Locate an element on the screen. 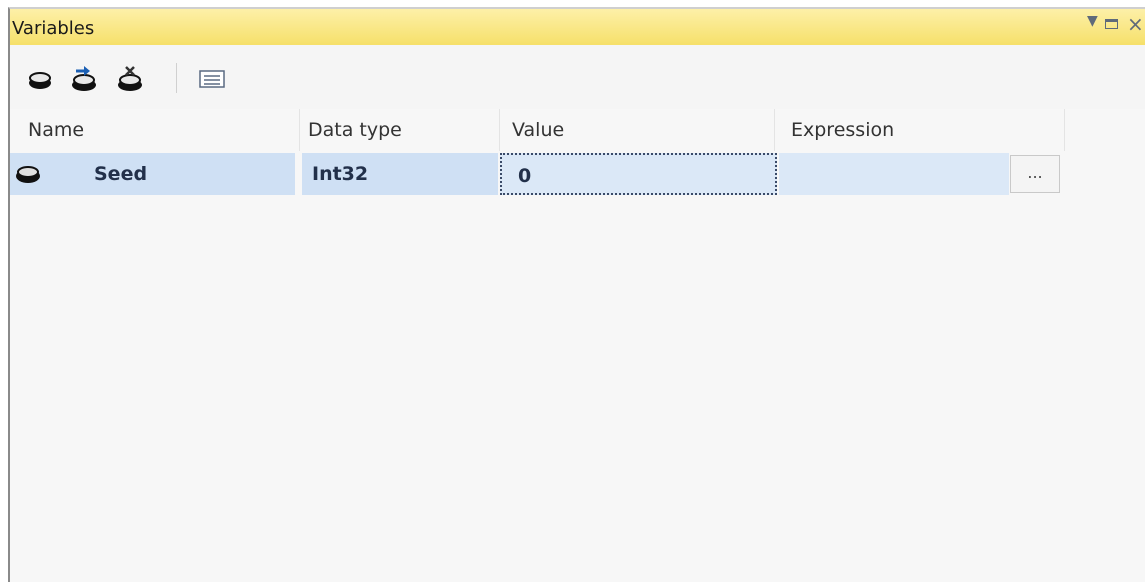 This screenshot has height=582, width=1145. move-variable-icon is located at coordinates (84, 78).